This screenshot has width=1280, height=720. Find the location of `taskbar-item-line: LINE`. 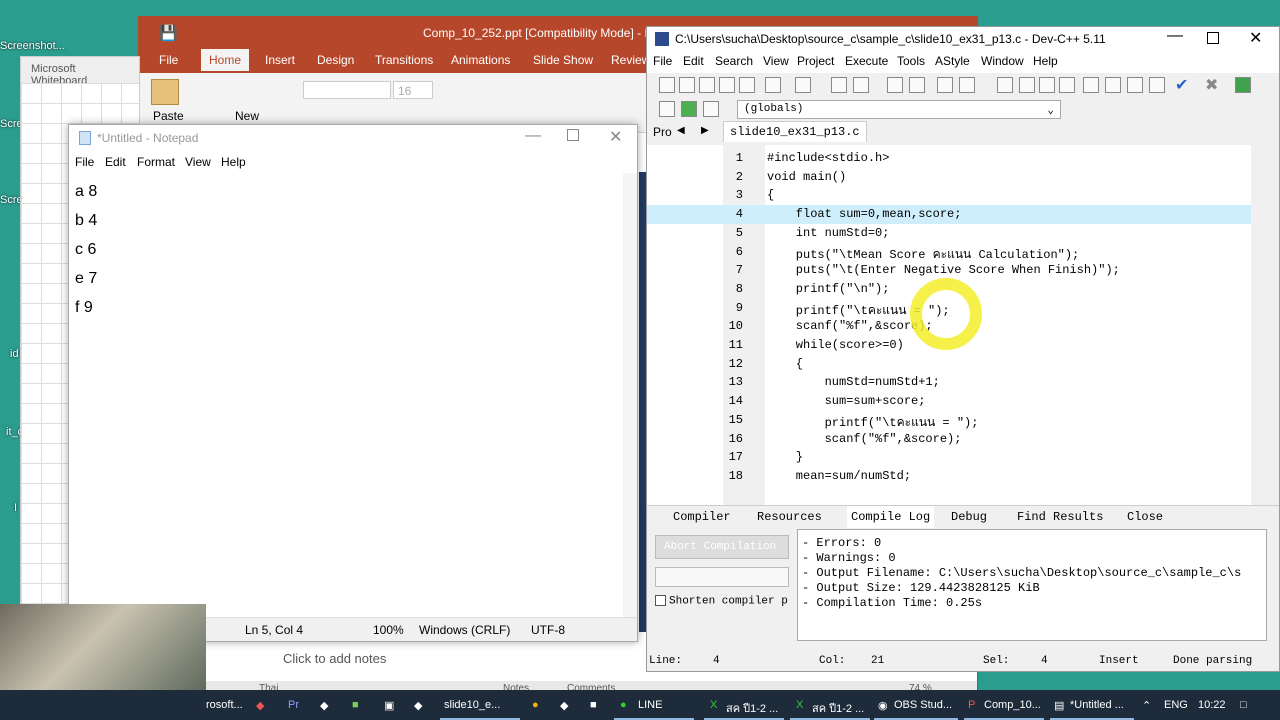

taskbar-item-line: LINE is located at coordinates (650, 705).